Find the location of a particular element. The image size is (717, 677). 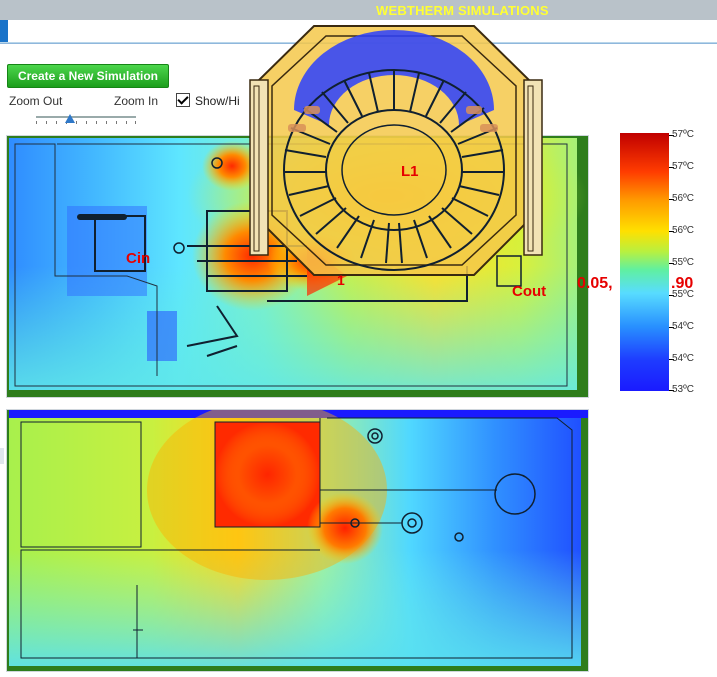

zoom-slider-track is located at coordinates (86, 117).